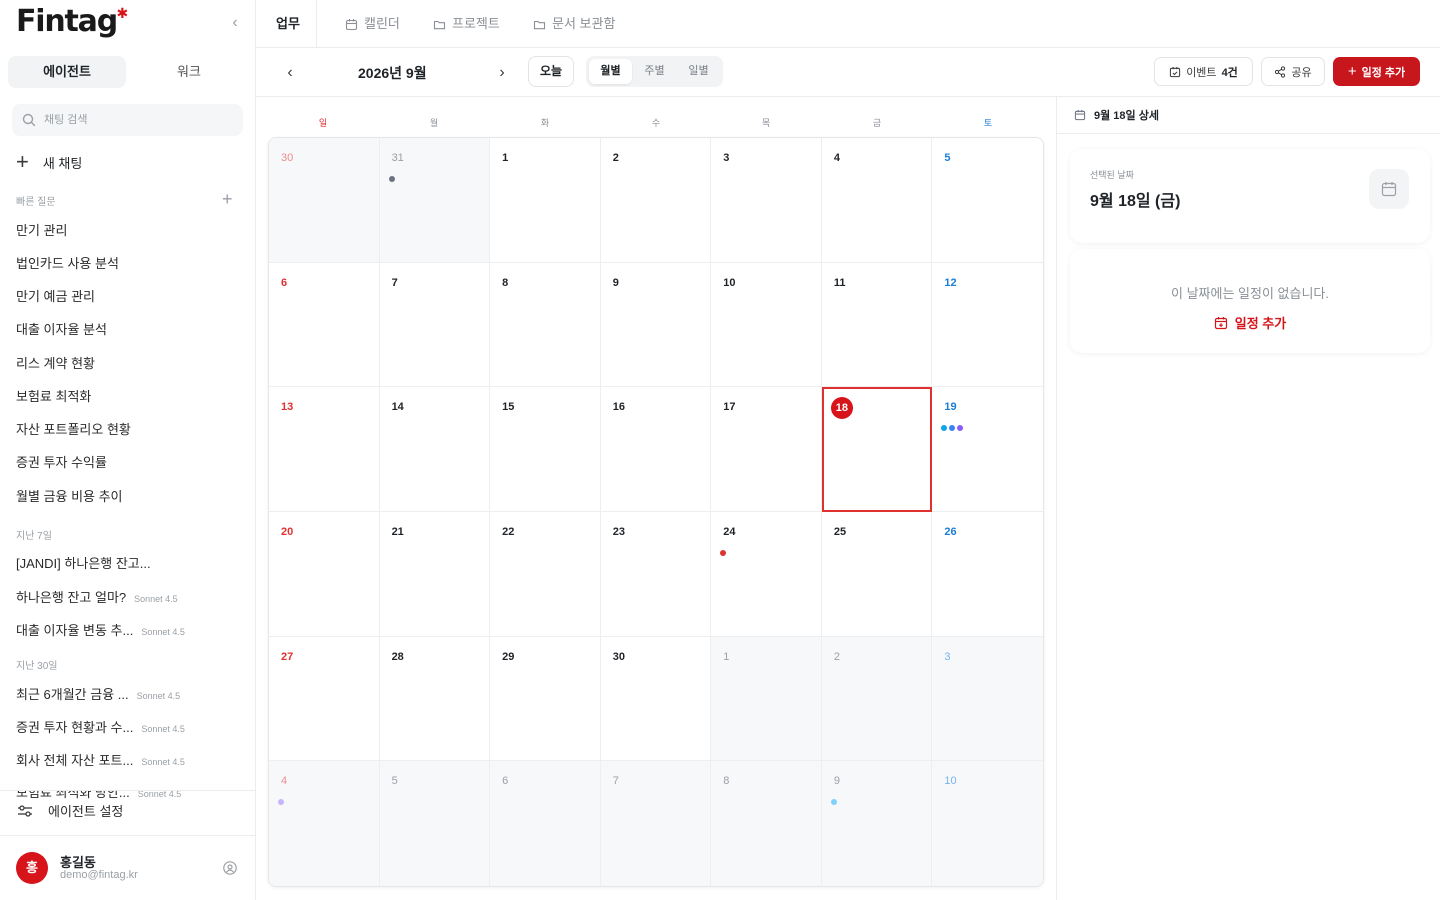  Describe the element at coordinates (435, 449) in the screenshot. I see `calendar-day-cell: 14` at that location.